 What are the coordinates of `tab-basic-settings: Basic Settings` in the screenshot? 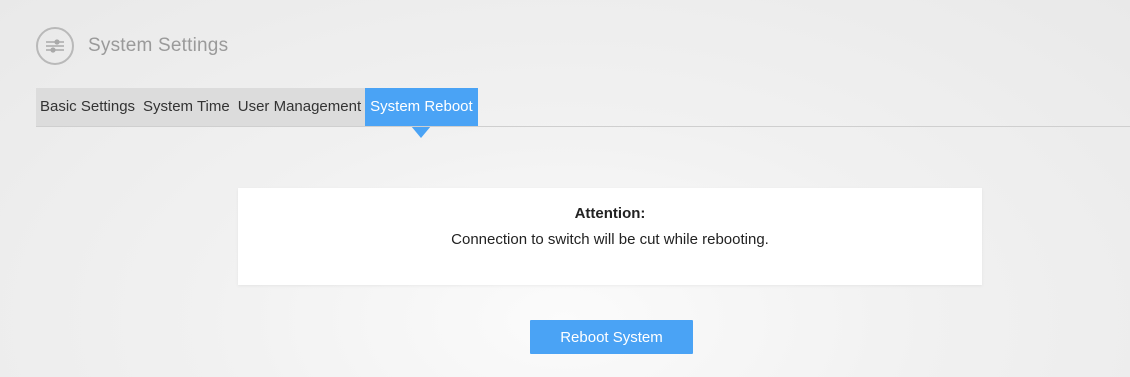 It's located at (88, 107).